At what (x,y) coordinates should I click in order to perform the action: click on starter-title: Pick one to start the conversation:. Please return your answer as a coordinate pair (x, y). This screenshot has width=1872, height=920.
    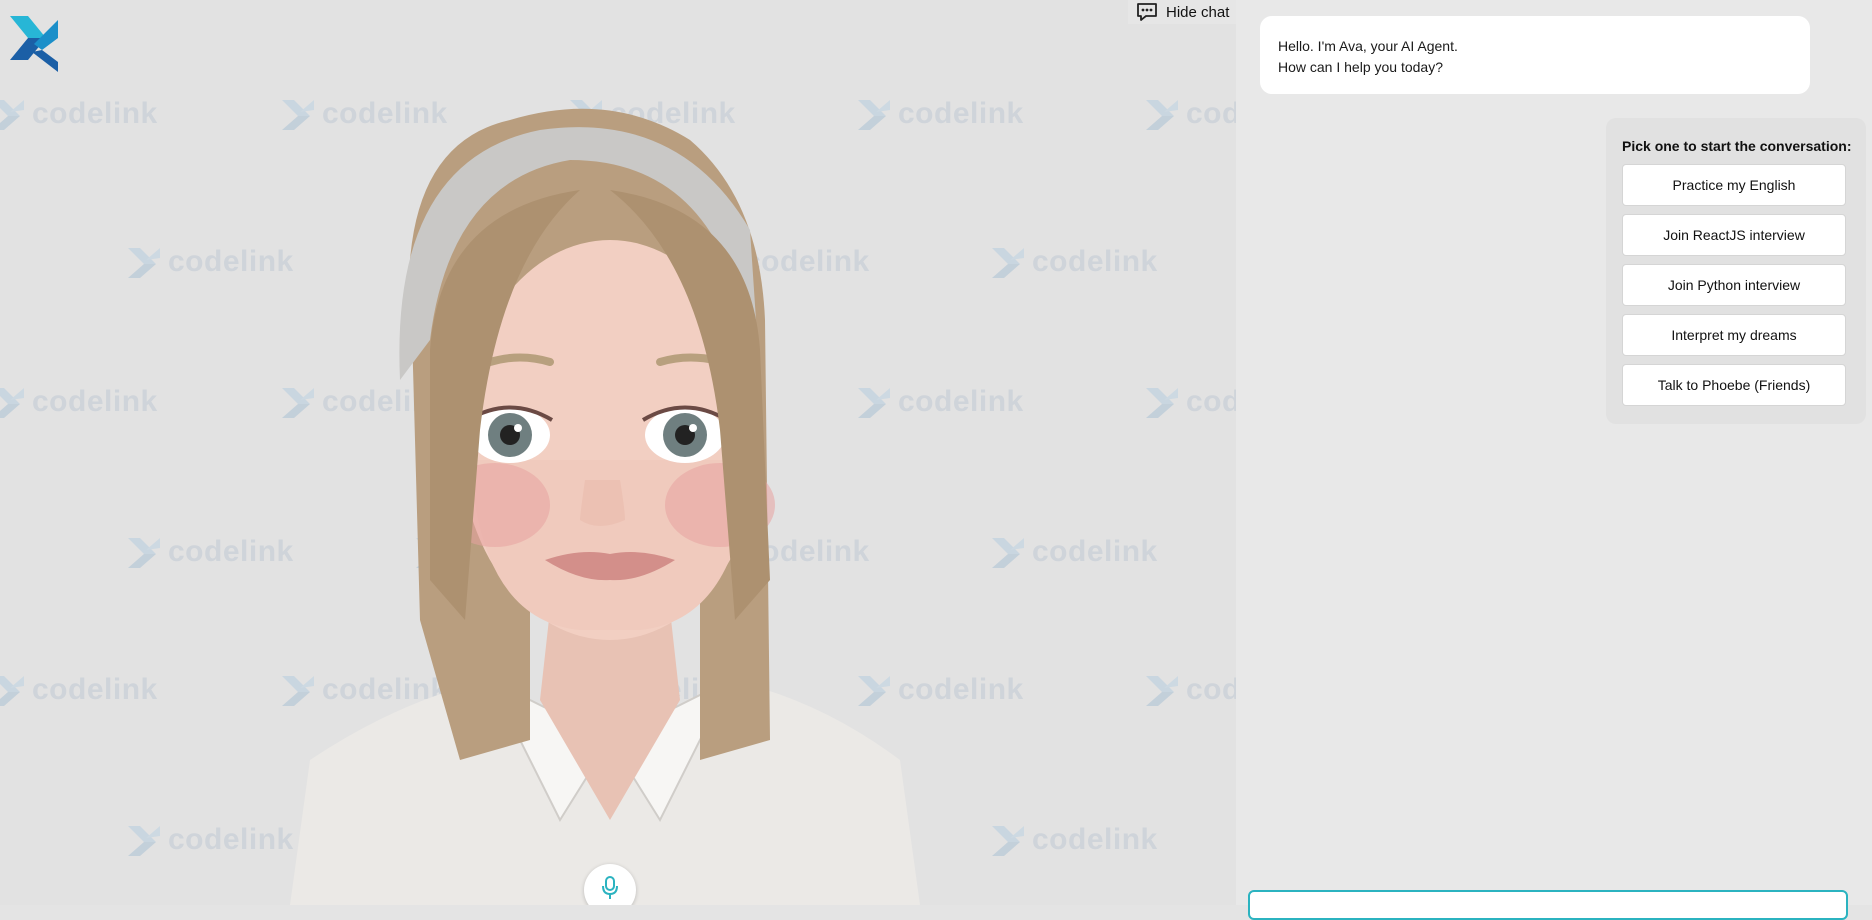
    Looking at the image, I should click on (1737, 146).